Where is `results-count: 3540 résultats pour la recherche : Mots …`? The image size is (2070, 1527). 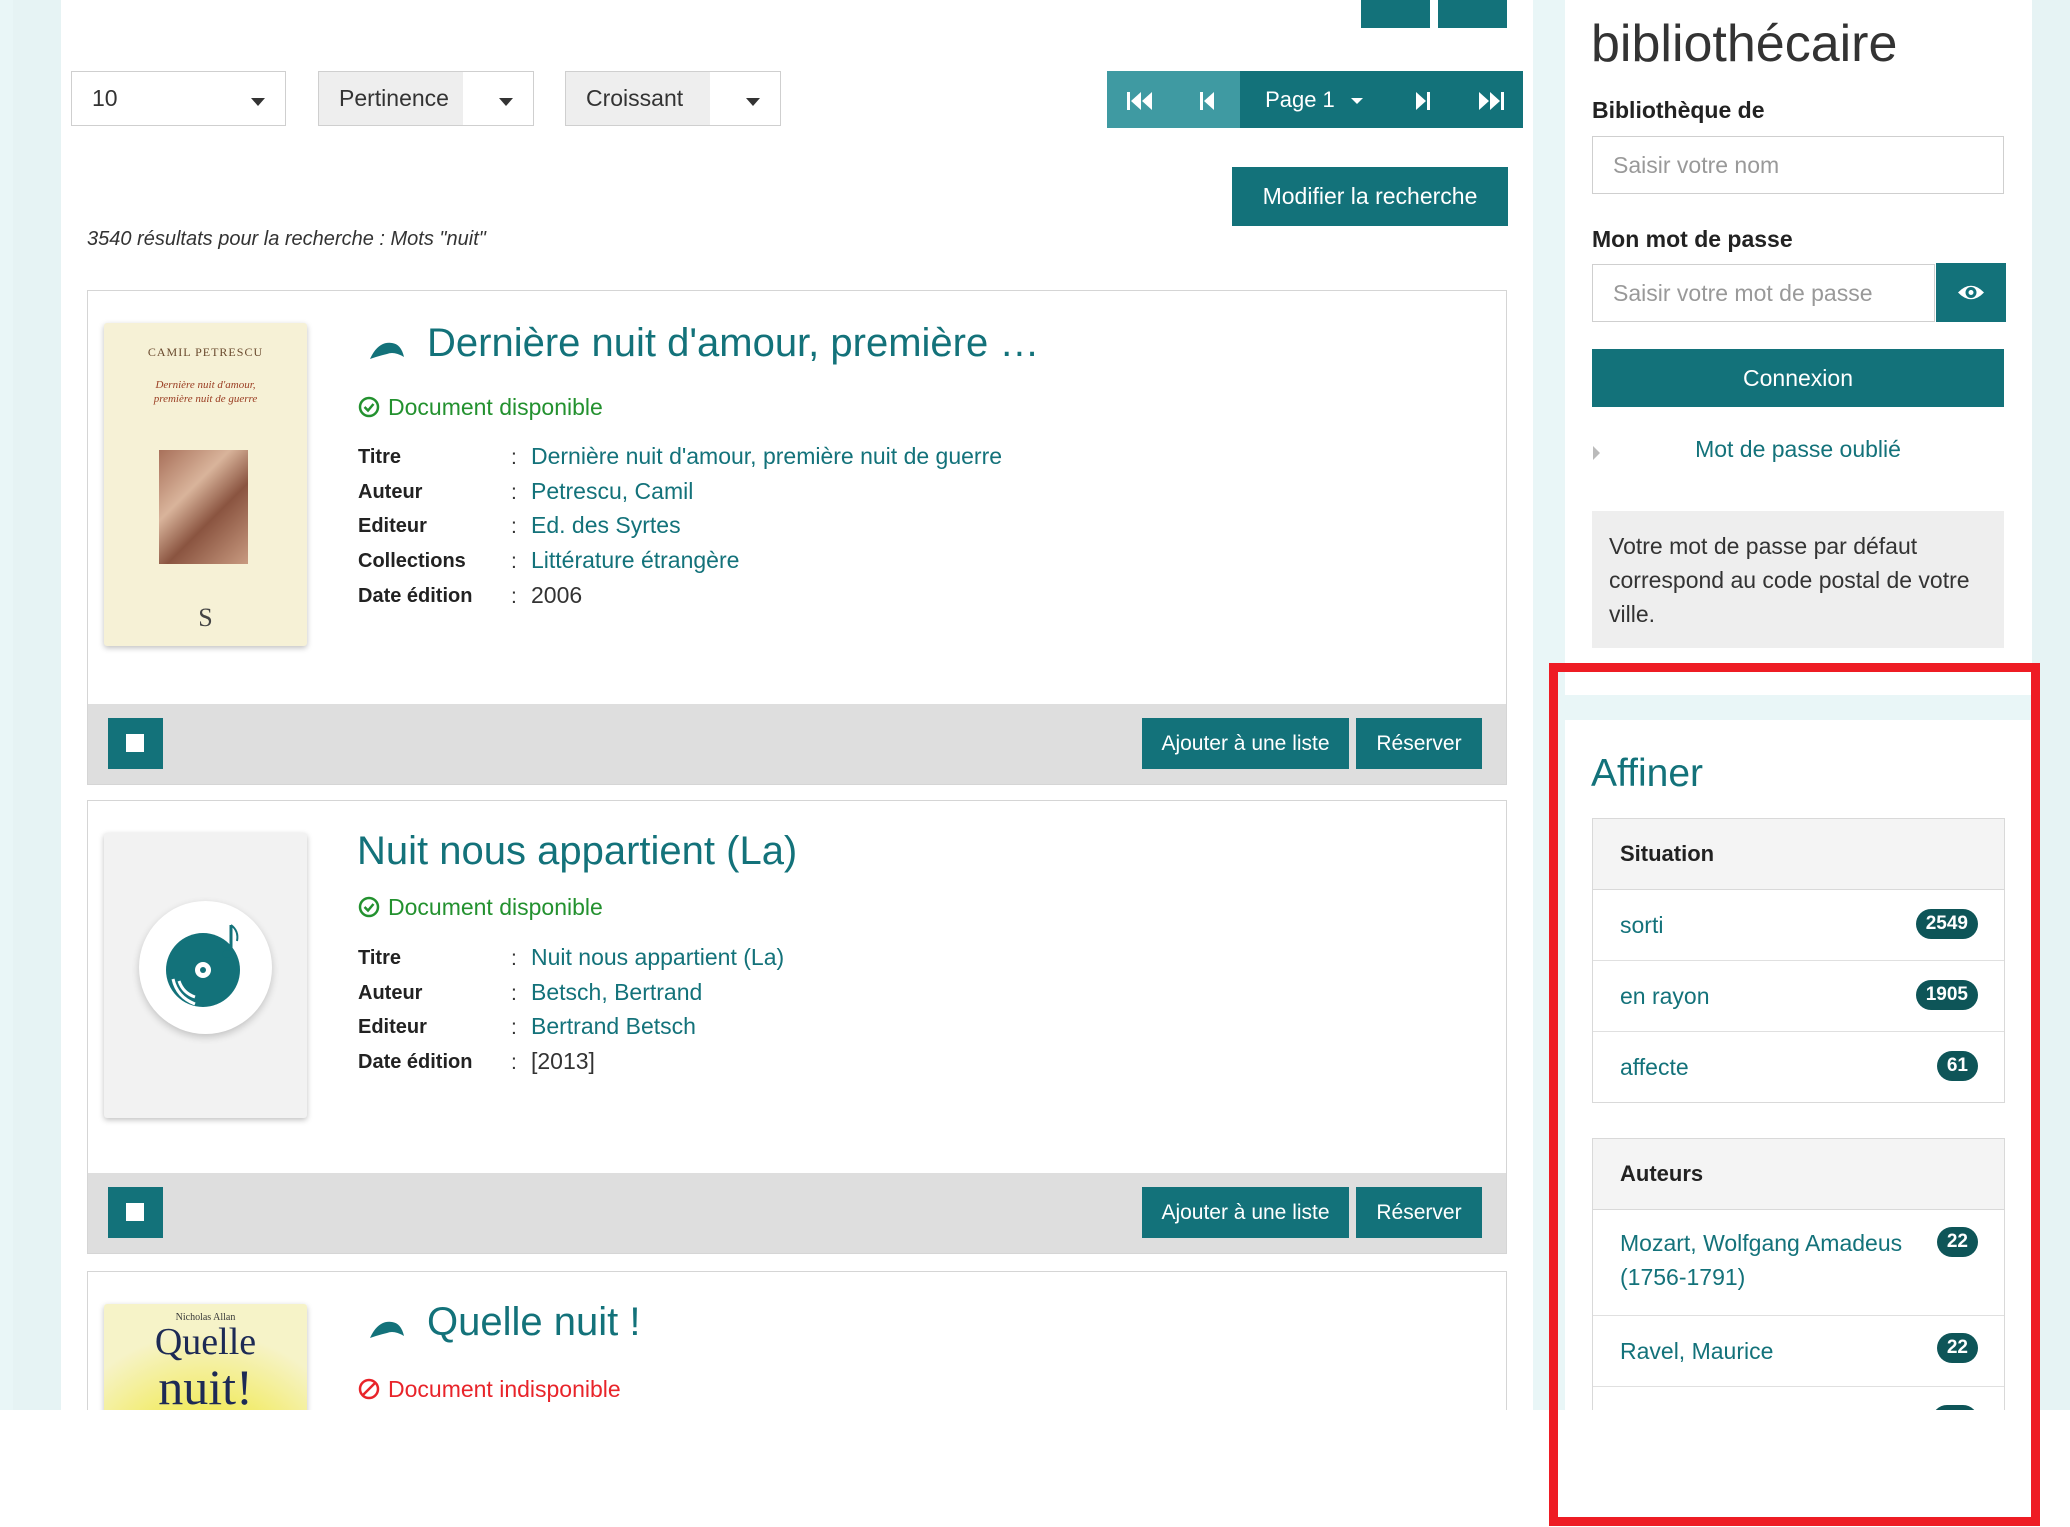 results-count: 3540 résultats pour la recherche : Mots … is located at coordinates (286, 239).